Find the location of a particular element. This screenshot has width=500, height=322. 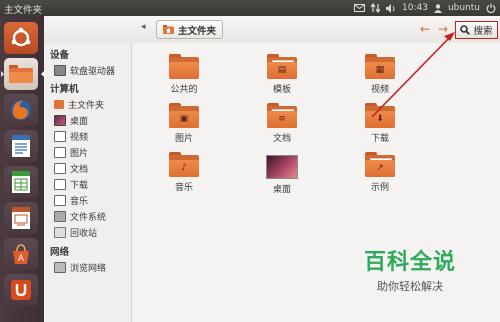

sidebar-item-label: 视频 is located at coordinates (79, 138).